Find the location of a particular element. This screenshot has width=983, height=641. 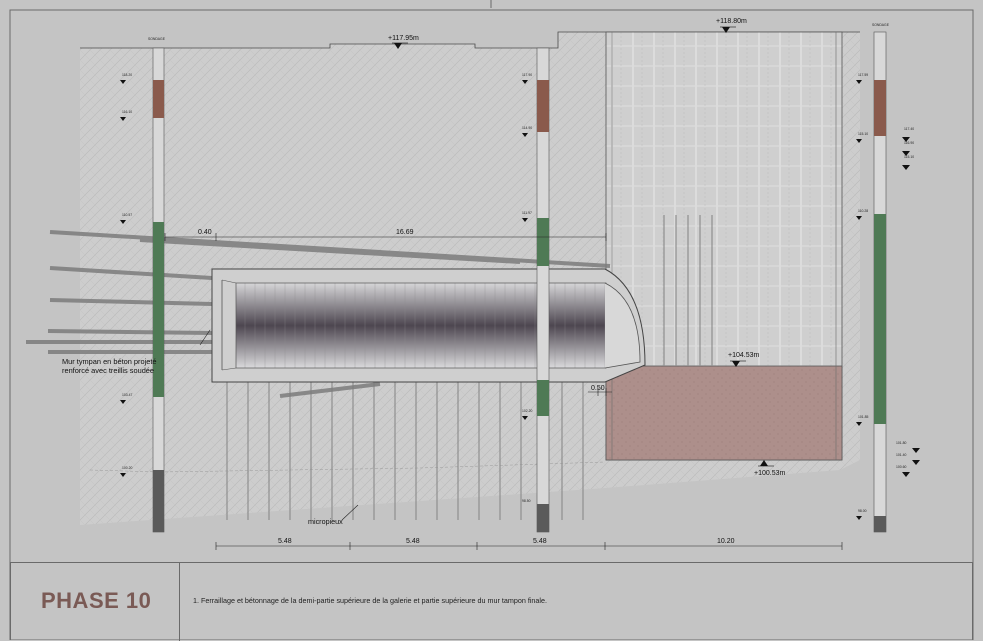

svg-text: 111.97 is located at coordinates (527, 213).